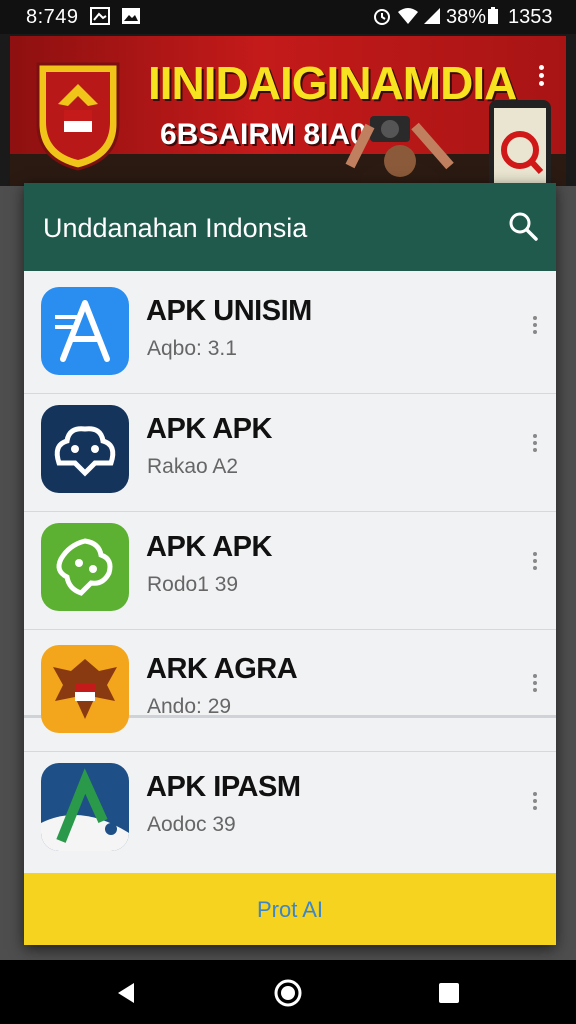 The image size is (576, 1024). Describe the element at coordinates (408, 16) in the screenshot. I see `wifi-icon` at that location.